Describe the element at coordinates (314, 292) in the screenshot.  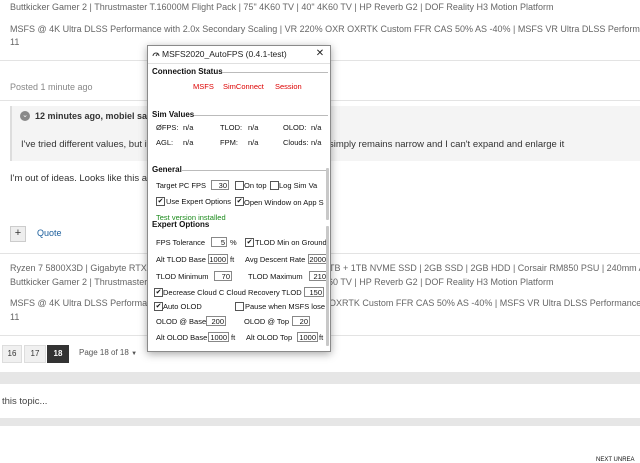
I see `cloud-recovery-tlod-input: 150` at that location.